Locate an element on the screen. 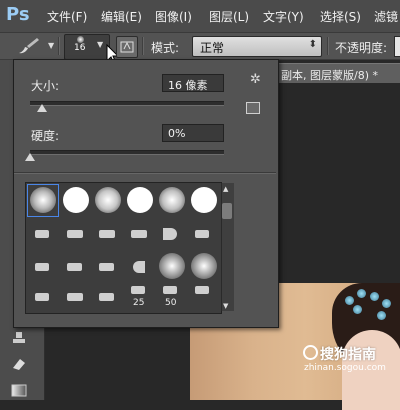 The width and height of the screenshot is (400, 410). divider is located at coordinates (145, 173).